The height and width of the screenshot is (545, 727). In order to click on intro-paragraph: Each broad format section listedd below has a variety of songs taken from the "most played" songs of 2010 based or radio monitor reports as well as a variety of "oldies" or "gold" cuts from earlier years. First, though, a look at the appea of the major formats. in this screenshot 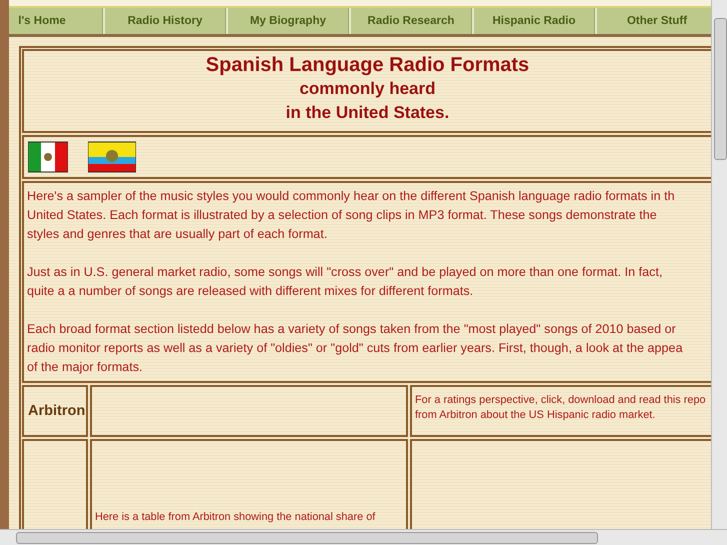, I will do `click(355, 348)`.